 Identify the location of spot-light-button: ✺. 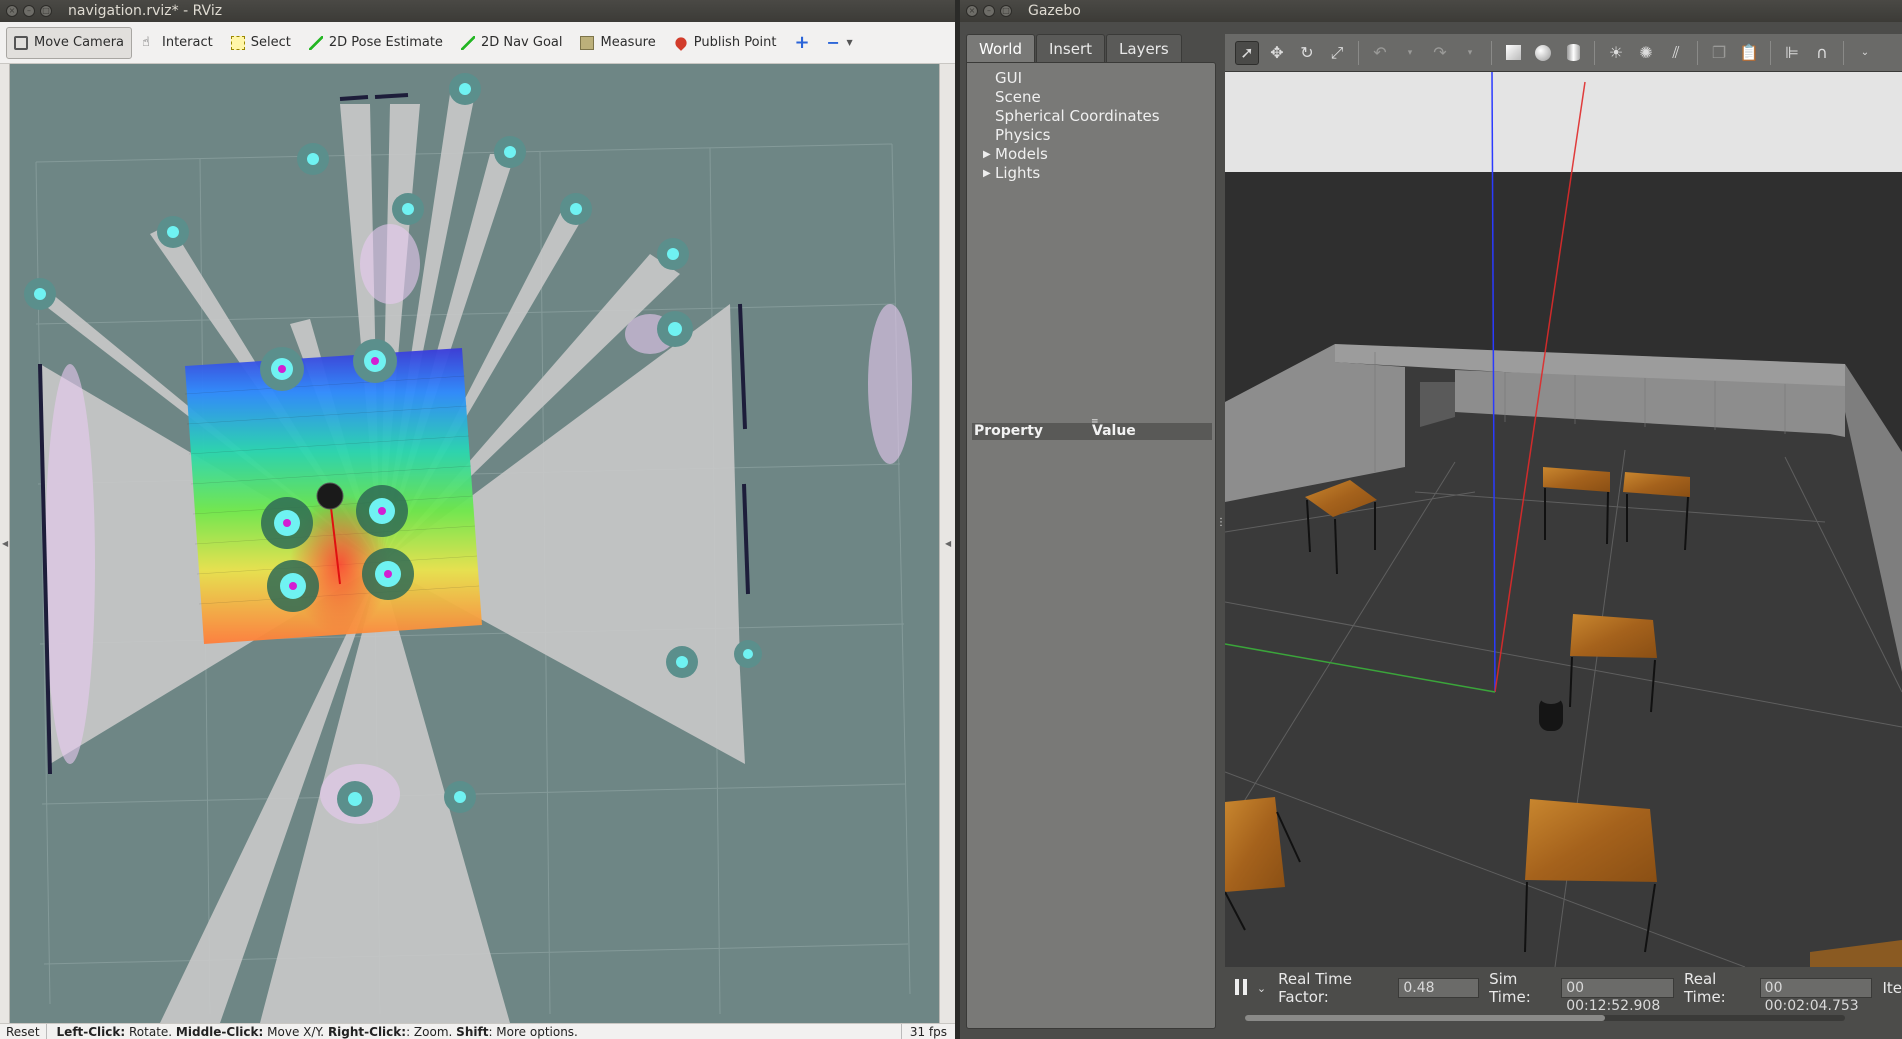
(1646, 53).